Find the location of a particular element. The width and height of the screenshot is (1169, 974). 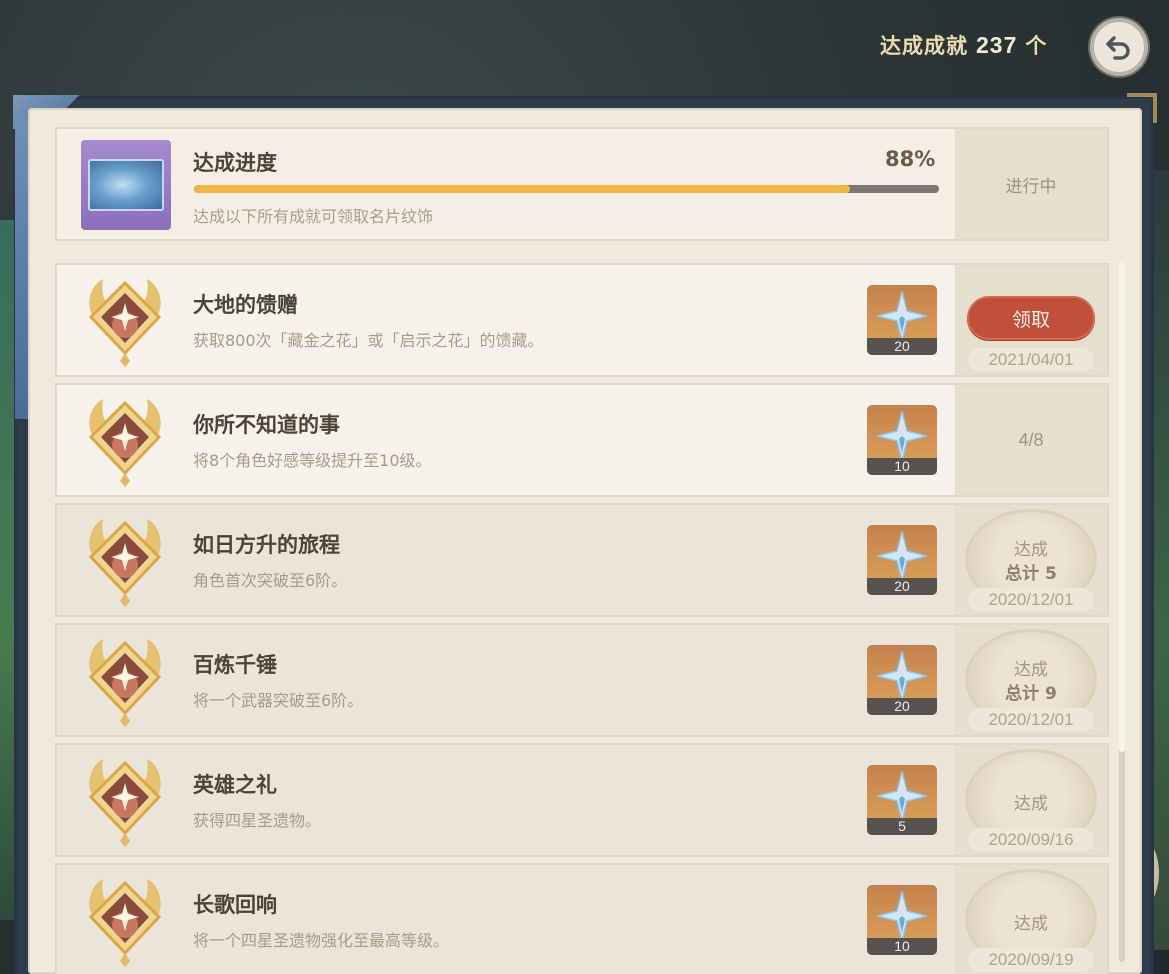

achievement-date: 2020/09/16 is located at coordinates (1031, 840).